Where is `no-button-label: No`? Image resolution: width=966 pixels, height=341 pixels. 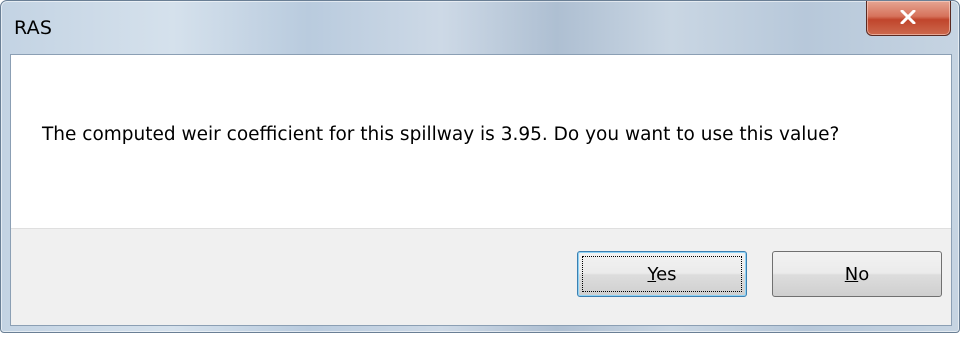 no-button-label: No is located at coordinates (857, 274).